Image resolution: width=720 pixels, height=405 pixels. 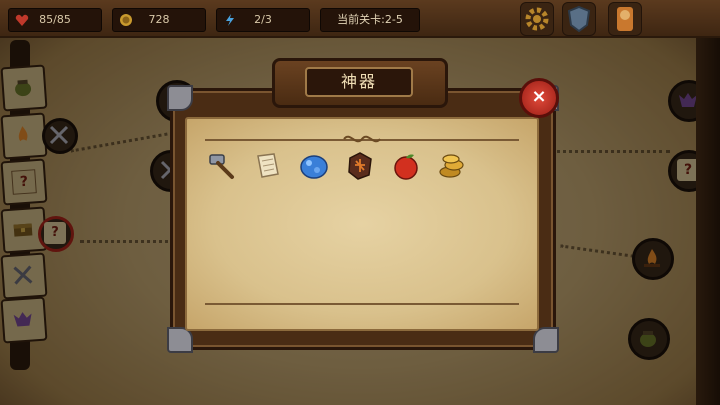 What do you see at coordinates (406, 166) in the screenshot?
I see `red-apple-icon` at bounding box center [406, 166].